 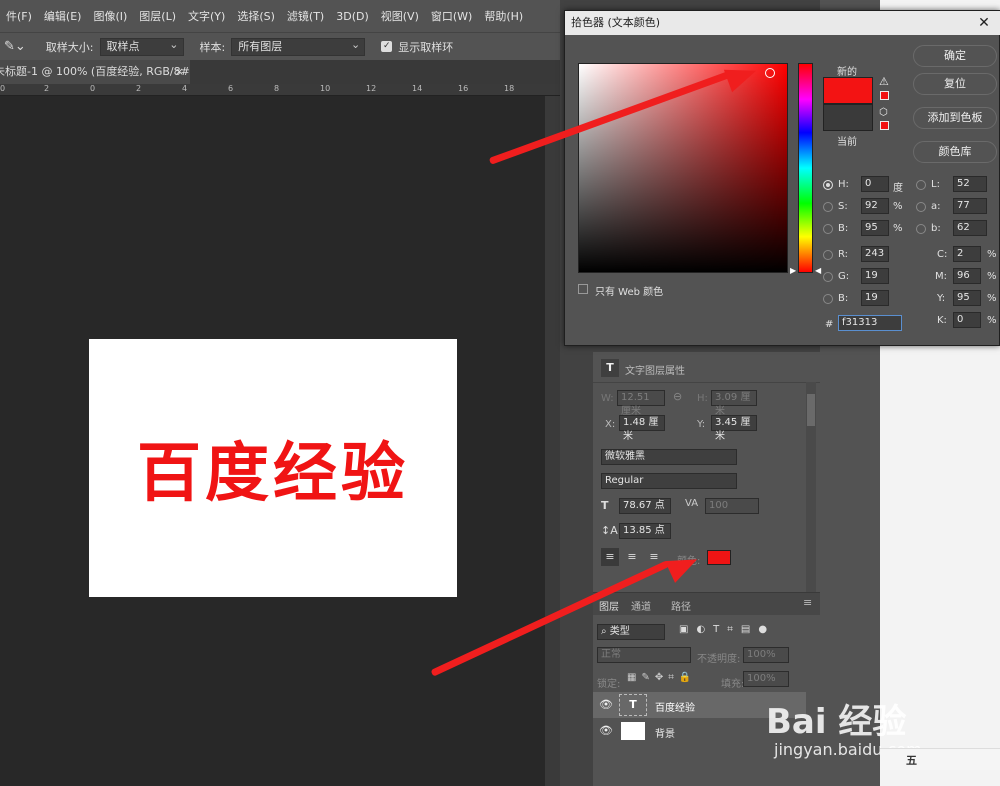 What do you see at coordinates (970, 228) in the screenshot?
I see `lab-b-field: 62` at bounding box center [970, 228].